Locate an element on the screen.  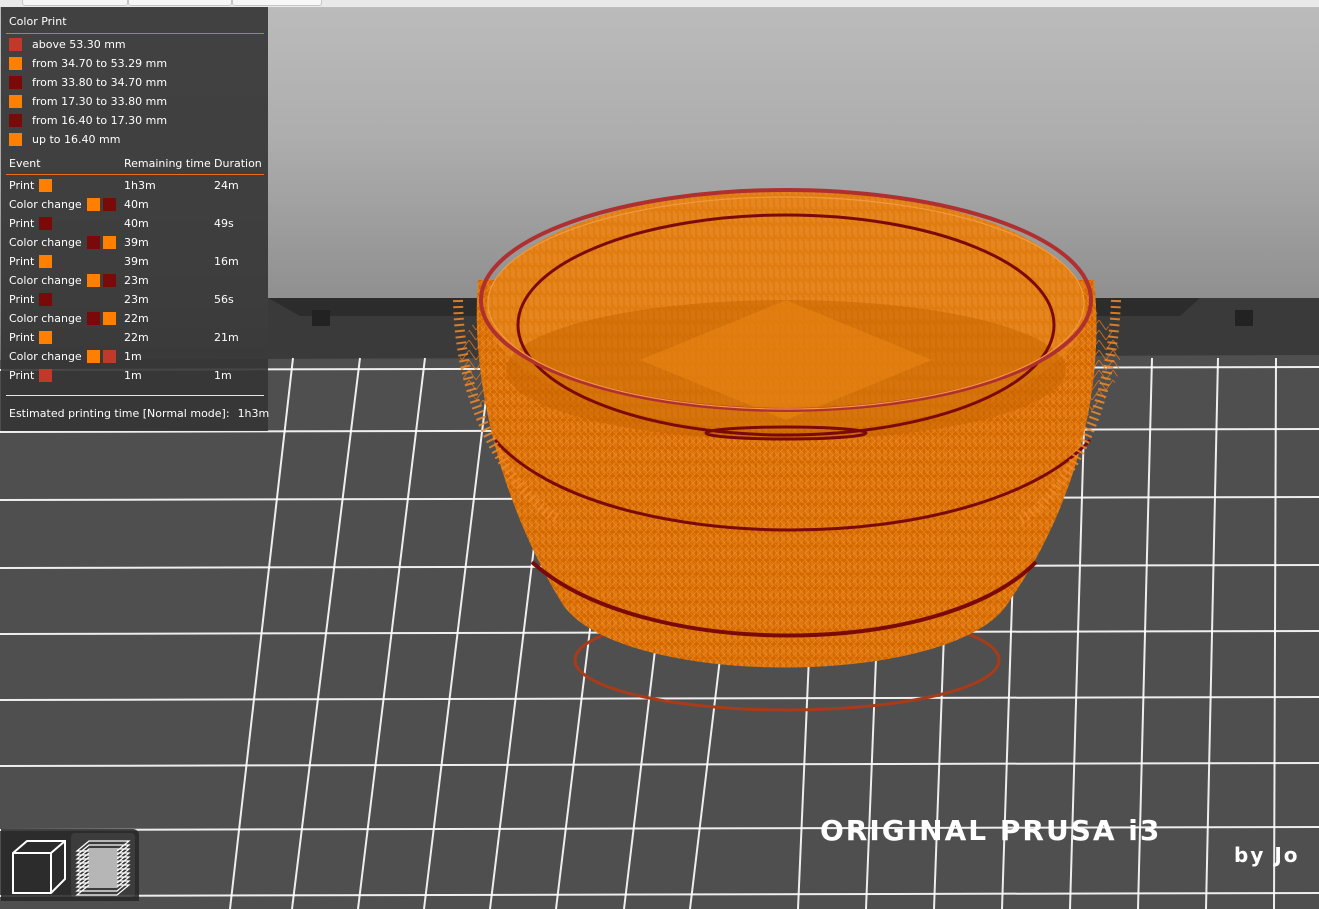
event-row: Print 40m 49s is located at coordinates (134, 223).